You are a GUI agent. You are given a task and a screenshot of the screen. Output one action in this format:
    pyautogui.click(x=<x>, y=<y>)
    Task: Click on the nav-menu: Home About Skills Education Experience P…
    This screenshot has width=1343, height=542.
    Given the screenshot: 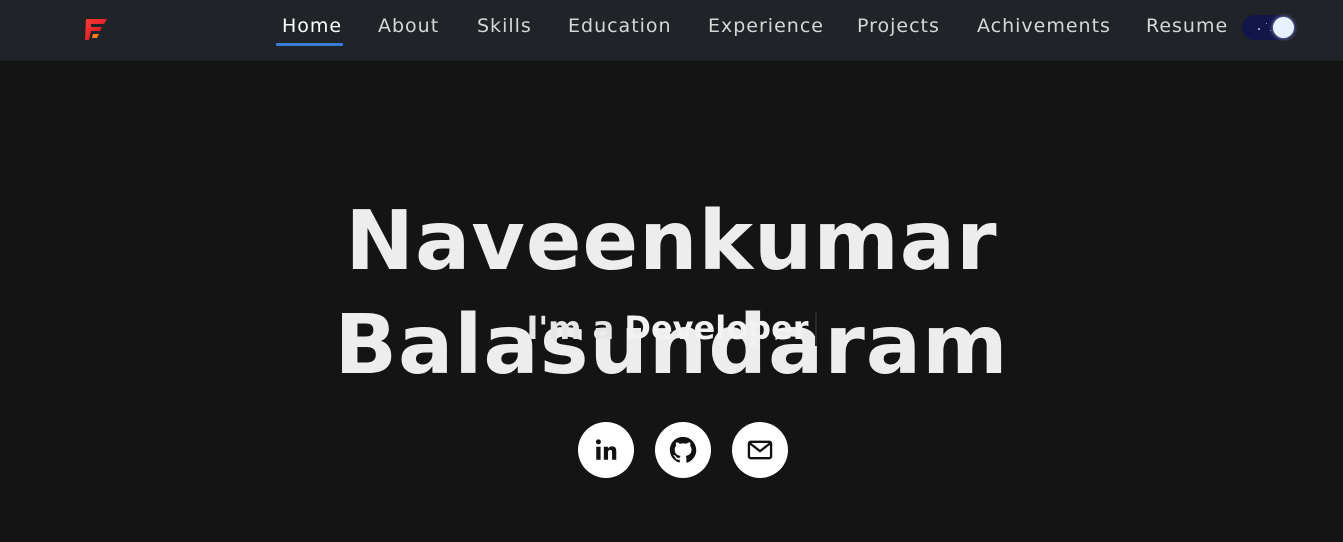 What is the action you would take?
    pyautogui.click(x=671, y=30)
    